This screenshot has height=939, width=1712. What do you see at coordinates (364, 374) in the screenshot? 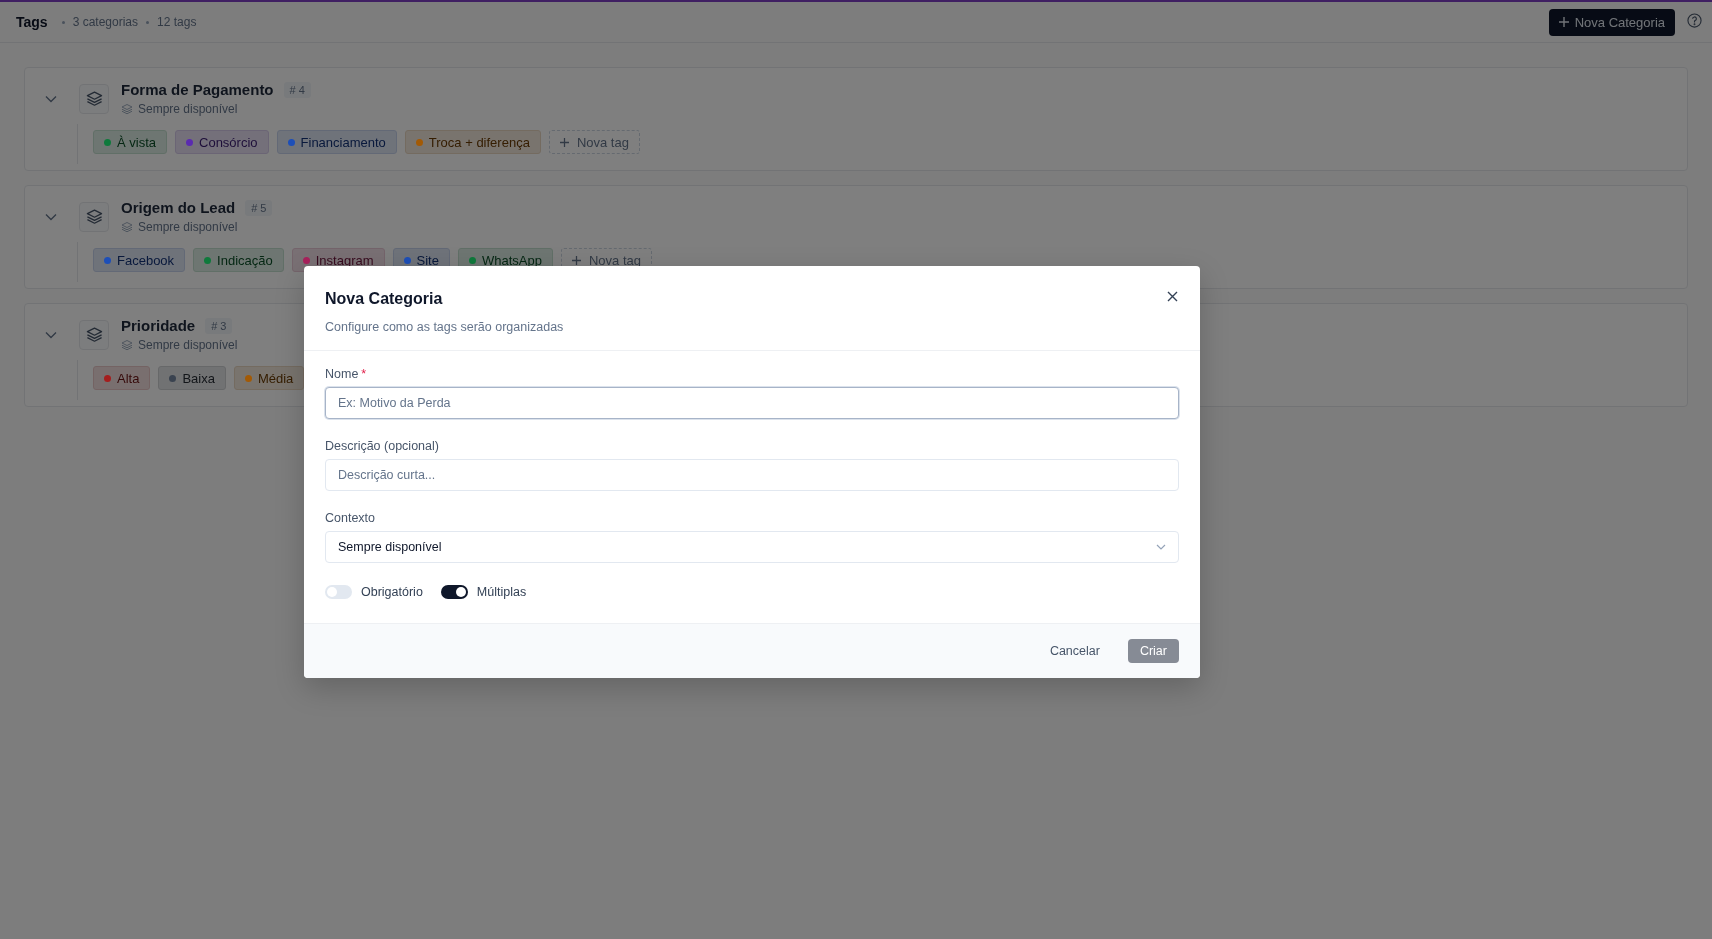
I see `required-mark: *` at bounding box center [364, 374].